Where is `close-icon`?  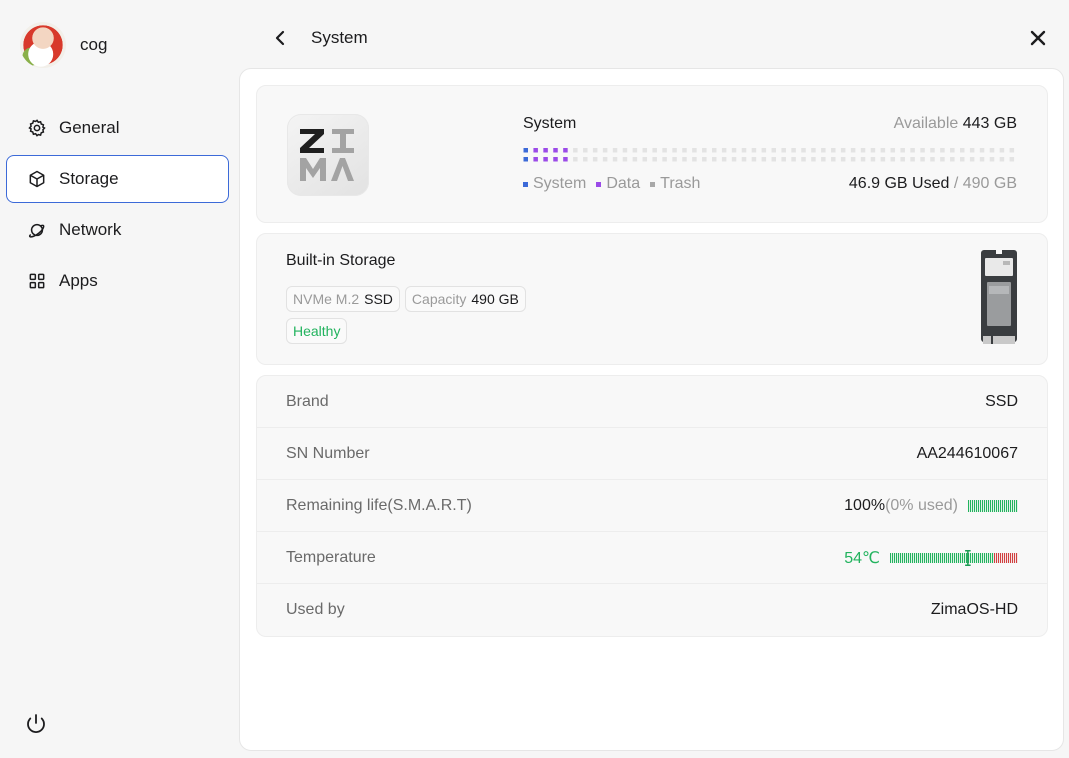
close-icon is located at coordinates (1038, 38).